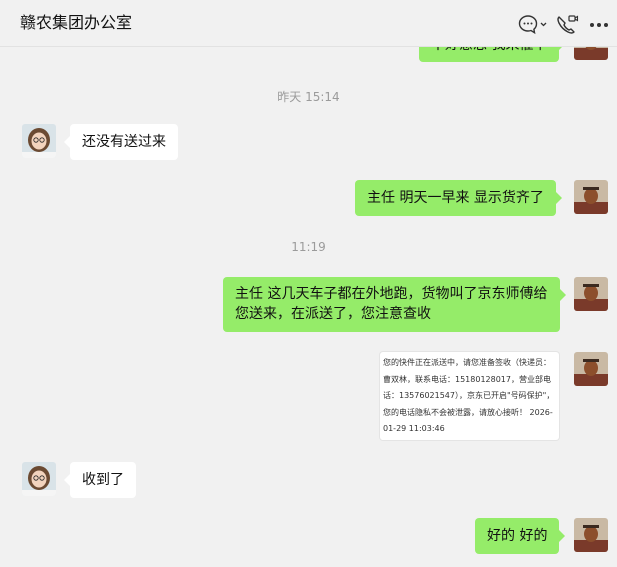  What do you see at coordinates (100, 480) in the screenshot?
I see `message-bubble-incoming: 收到了` at bounding box center [100, 480].